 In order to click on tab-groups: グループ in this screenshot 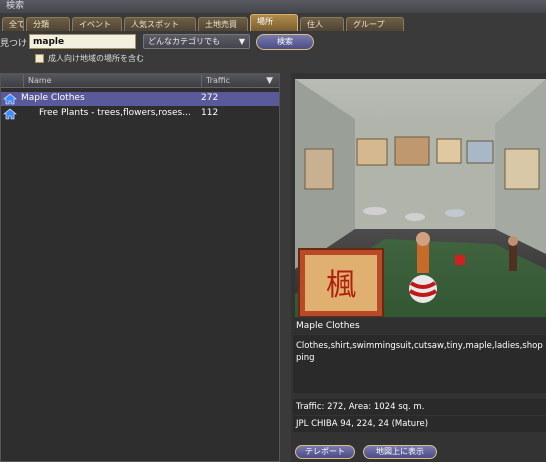, I will do `click(375, 24)`.